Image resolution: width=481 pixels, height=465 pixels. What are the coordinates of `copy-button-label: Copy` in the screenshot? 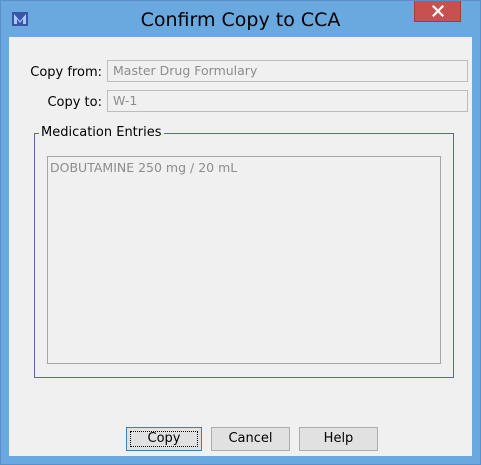 It's located at (164, 438).